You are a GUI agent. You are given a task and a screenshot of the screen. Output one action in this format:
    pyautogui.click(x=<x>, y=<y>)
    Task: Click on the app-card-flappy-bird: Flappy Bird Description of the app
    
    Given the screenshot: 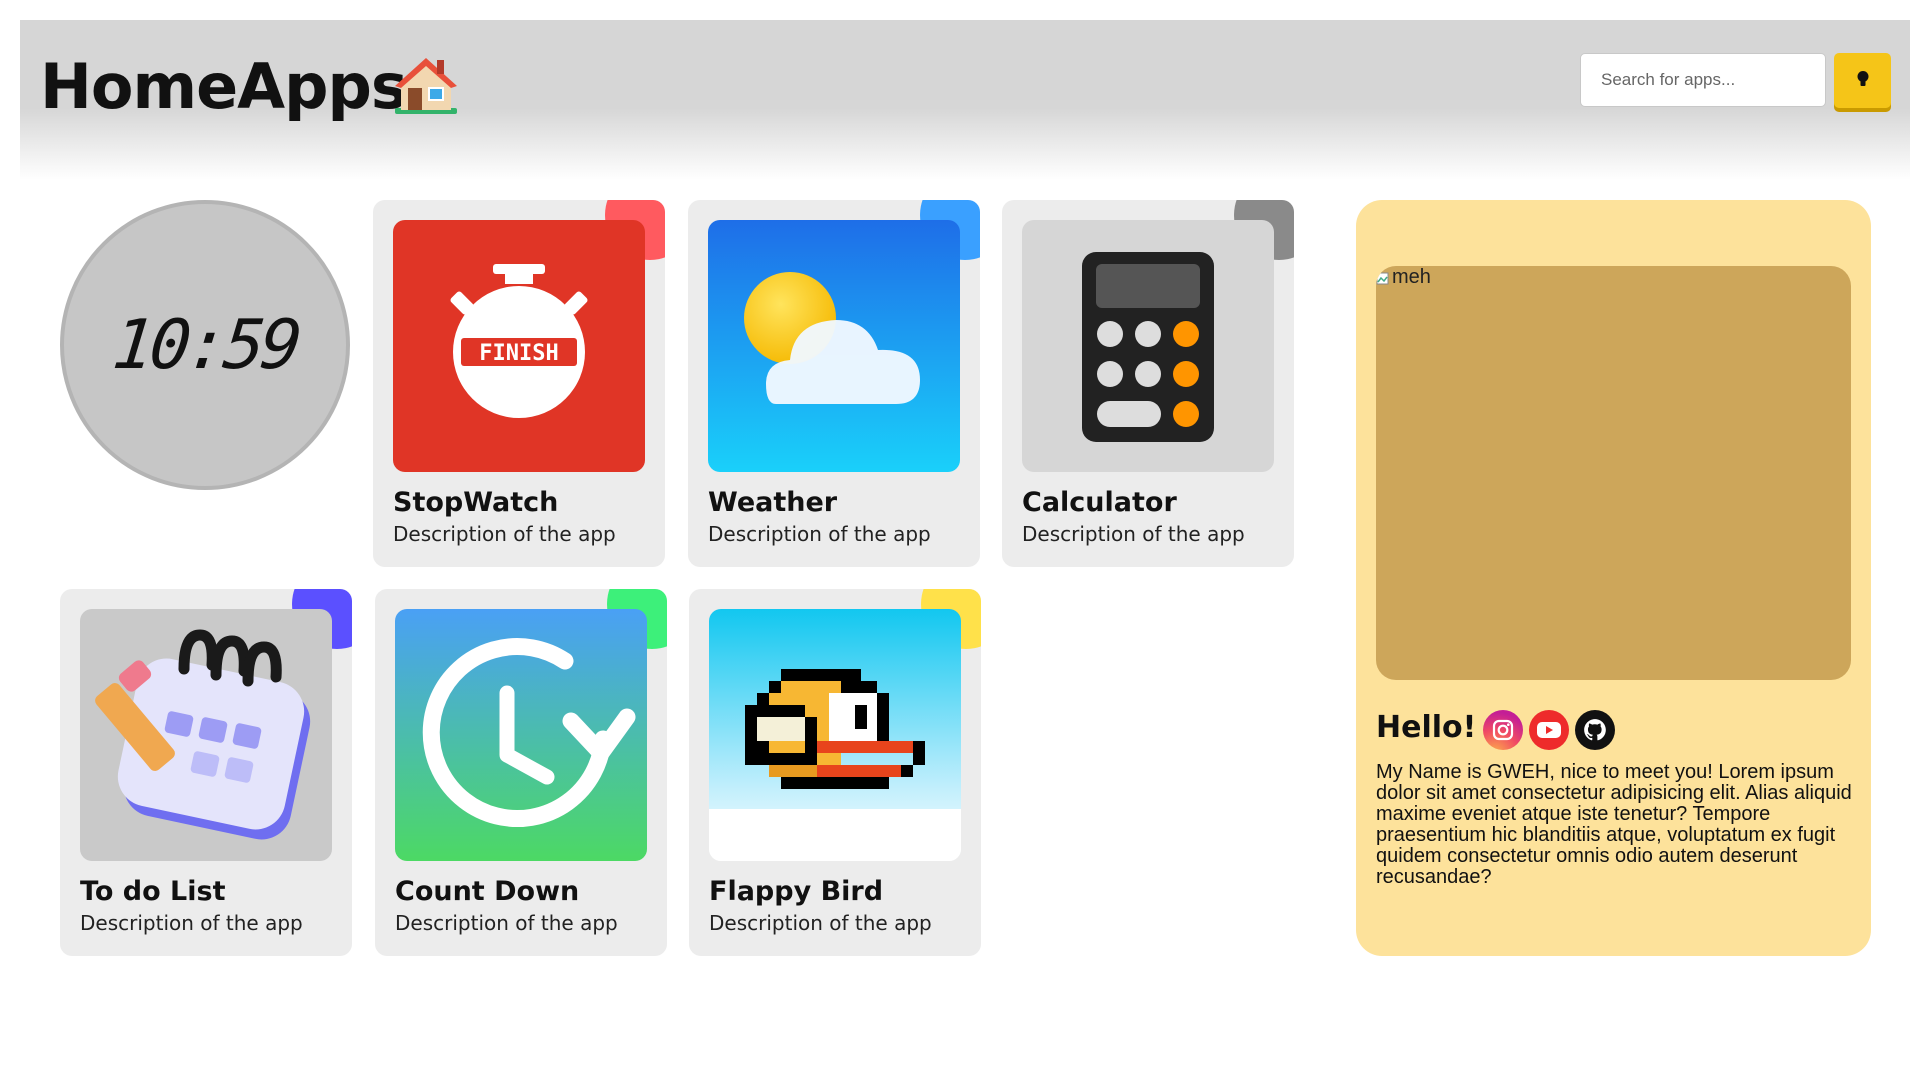 What is the action you would take?
    pyautogui.click(x=835, y=772)
    